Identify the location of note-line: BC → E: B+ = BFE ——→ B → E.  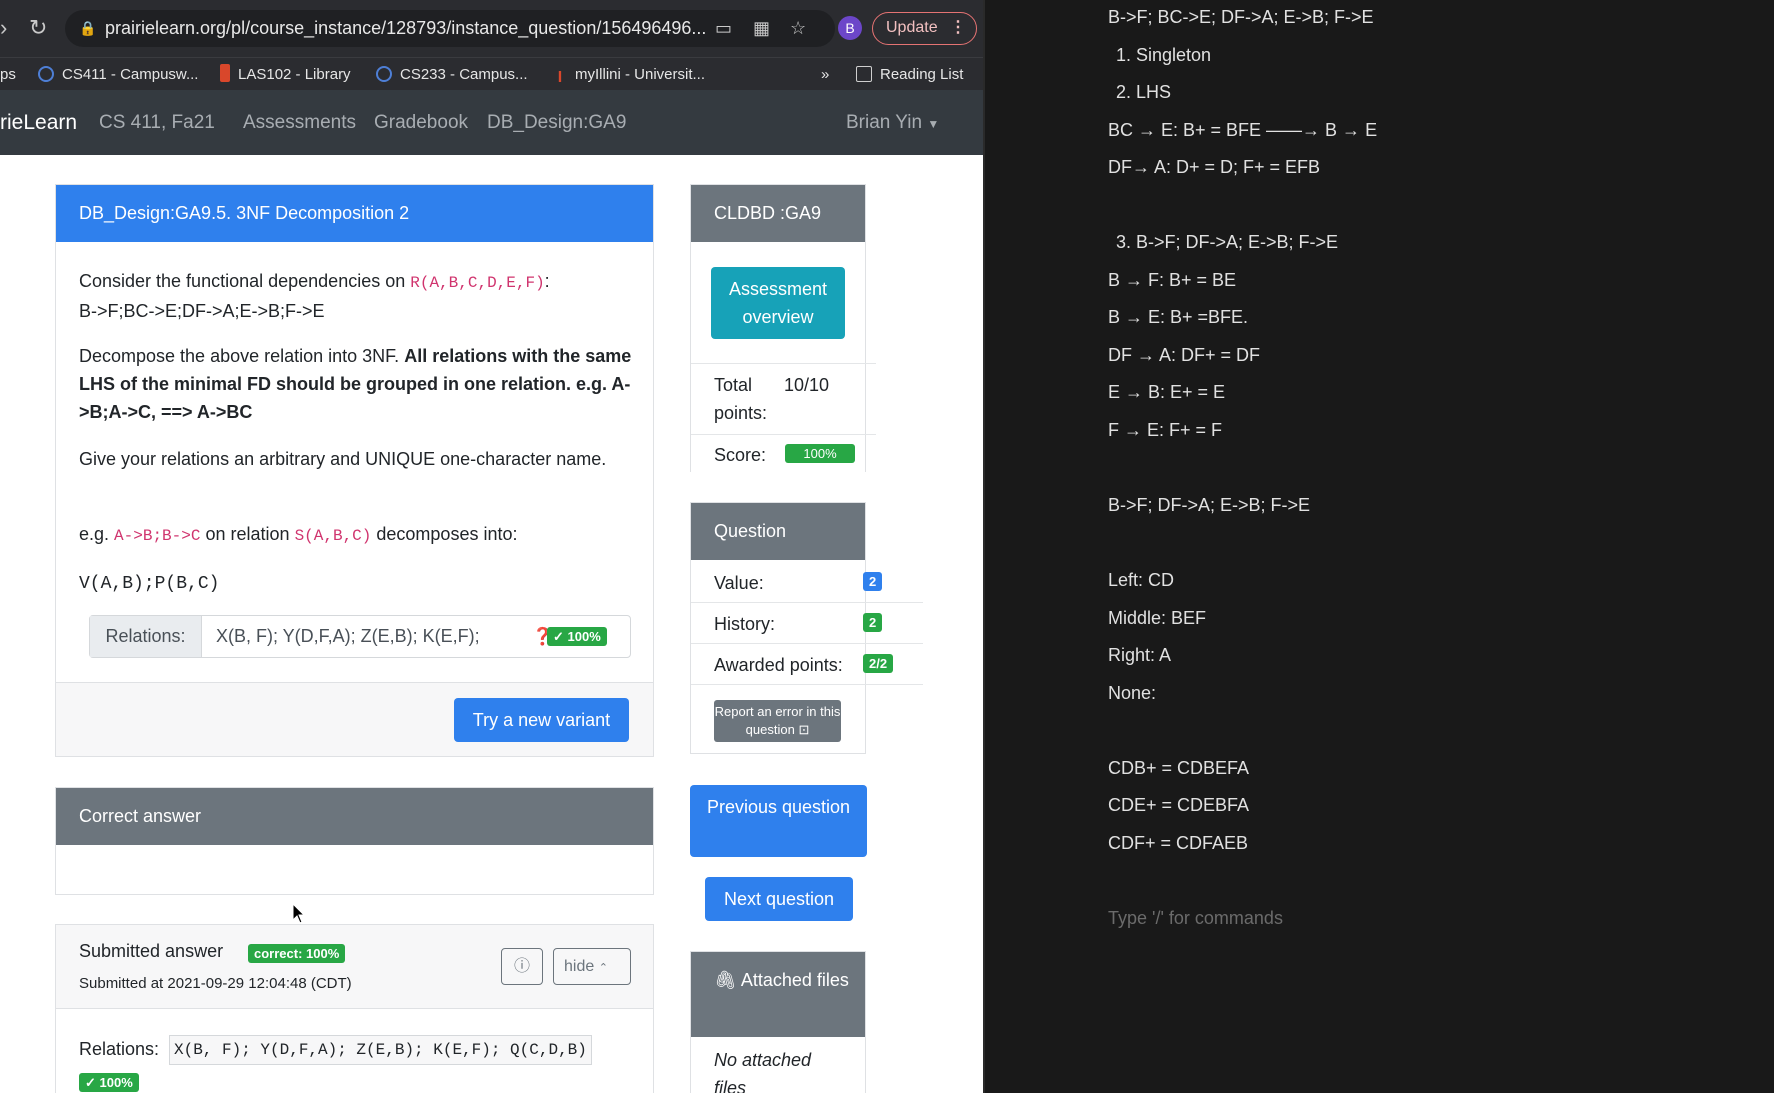
(1242, 130).